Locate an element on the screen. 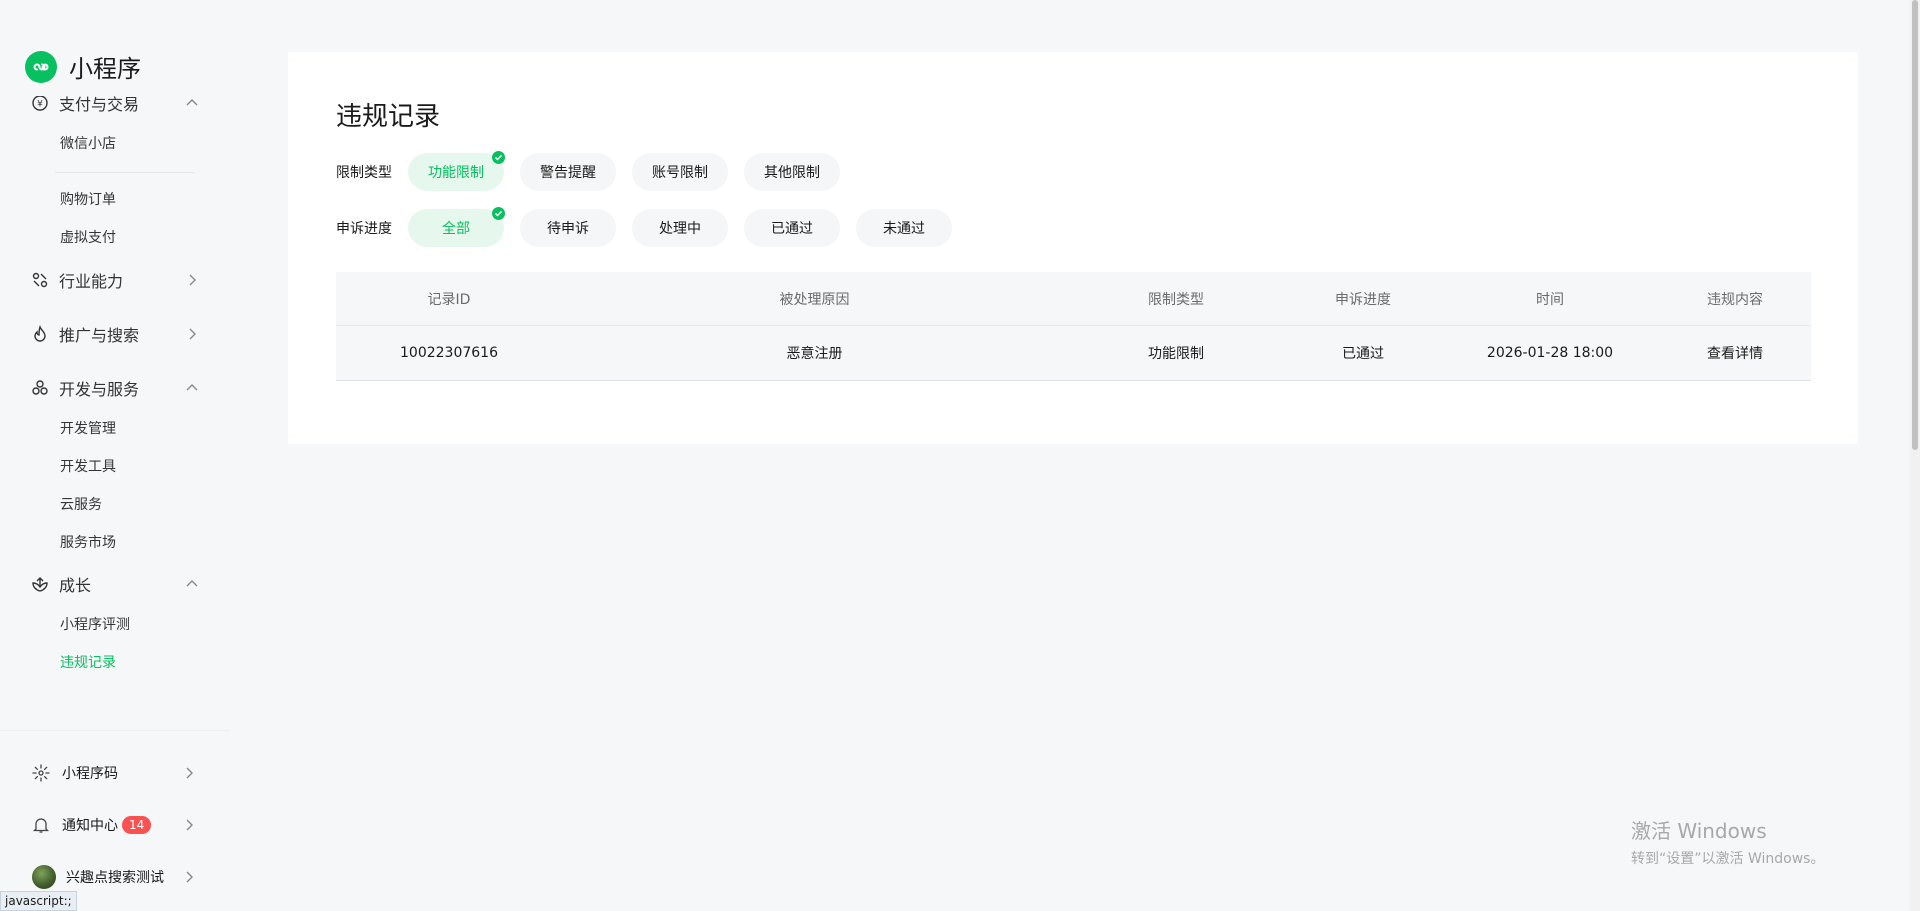 This screenshot has height=911, width=1920. nav-group-industry: 行业能力 is located at coordinates (115, 280).